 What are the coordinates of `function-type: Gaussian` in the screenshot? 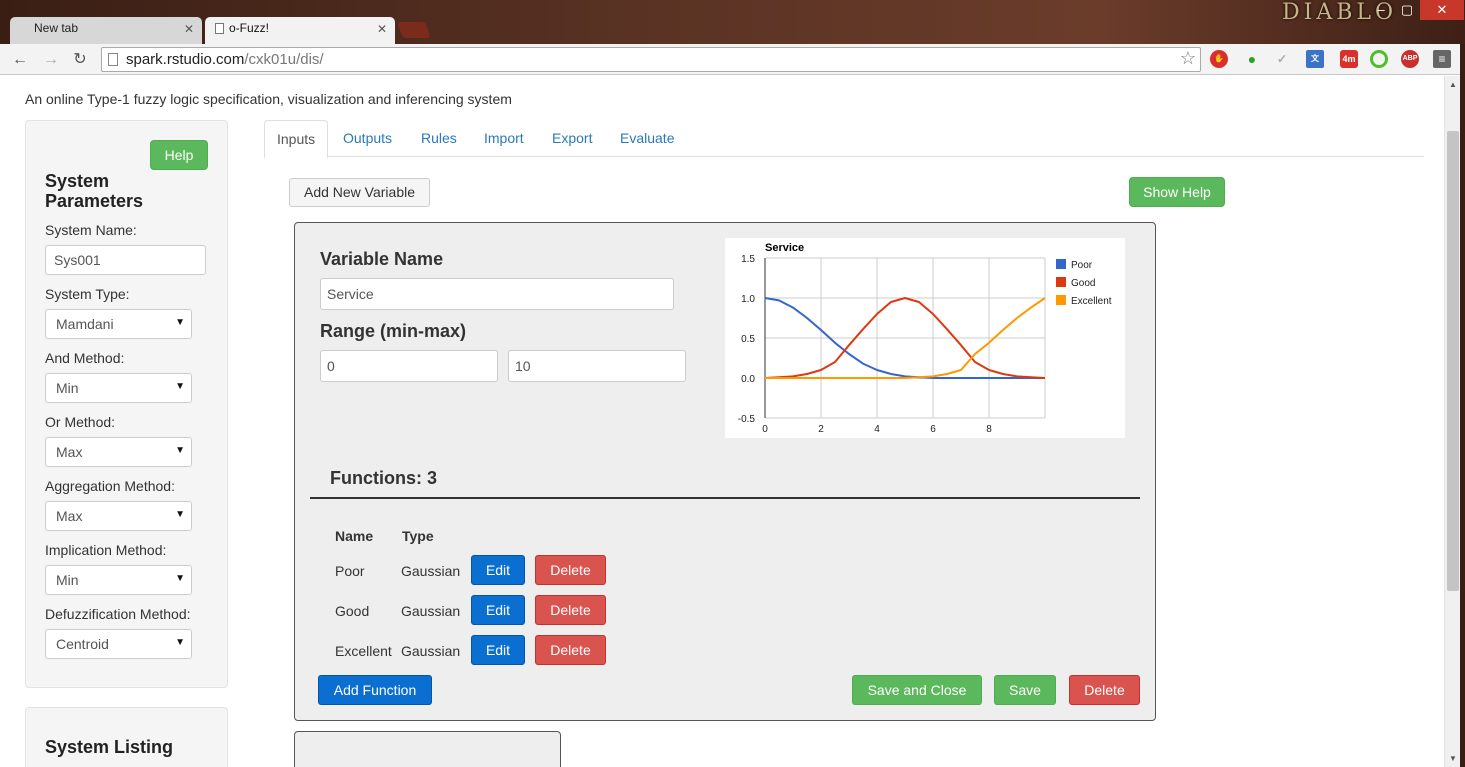 It's located at (431, 571).